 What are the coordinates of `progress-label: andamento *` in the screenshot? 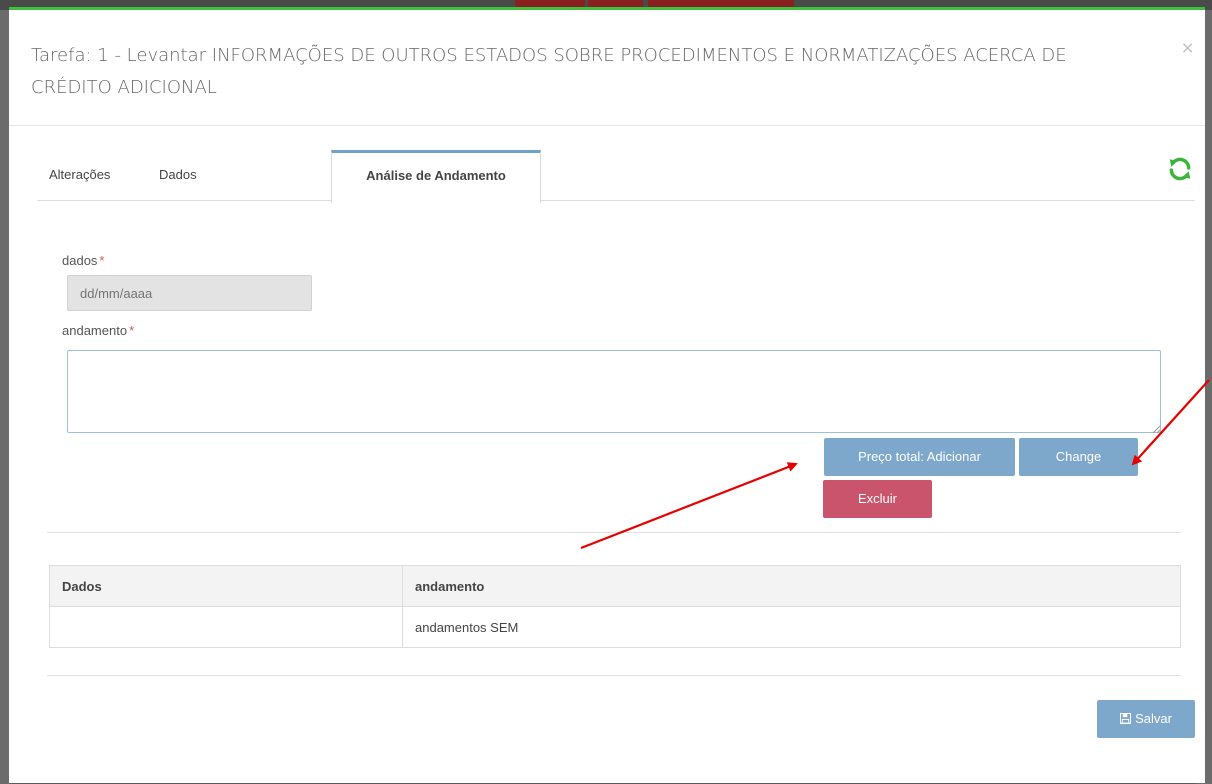 It's located at (98, 330).